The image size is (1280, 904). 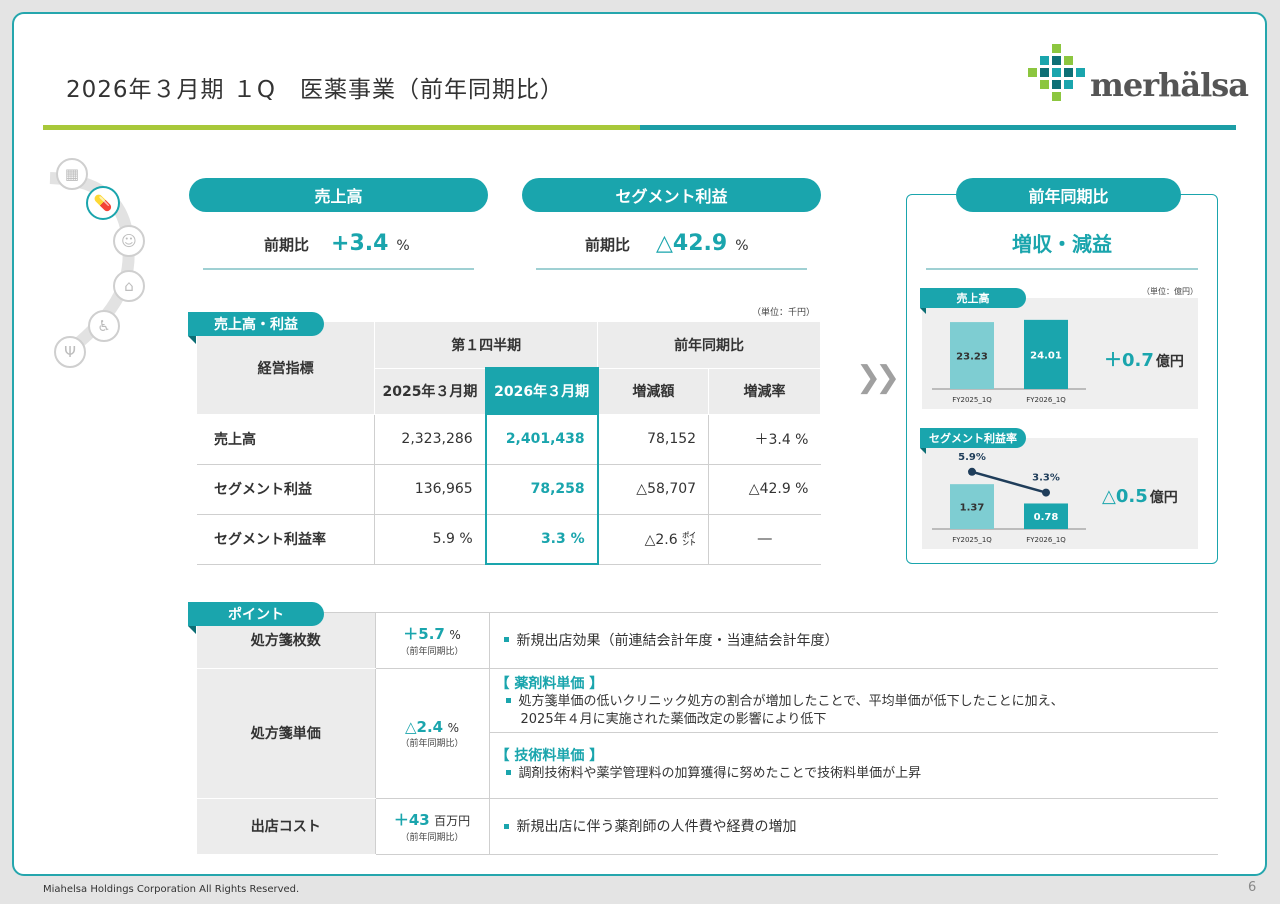 I want to click on sales-summary-label: 売上高, so click(x=338, y=195).